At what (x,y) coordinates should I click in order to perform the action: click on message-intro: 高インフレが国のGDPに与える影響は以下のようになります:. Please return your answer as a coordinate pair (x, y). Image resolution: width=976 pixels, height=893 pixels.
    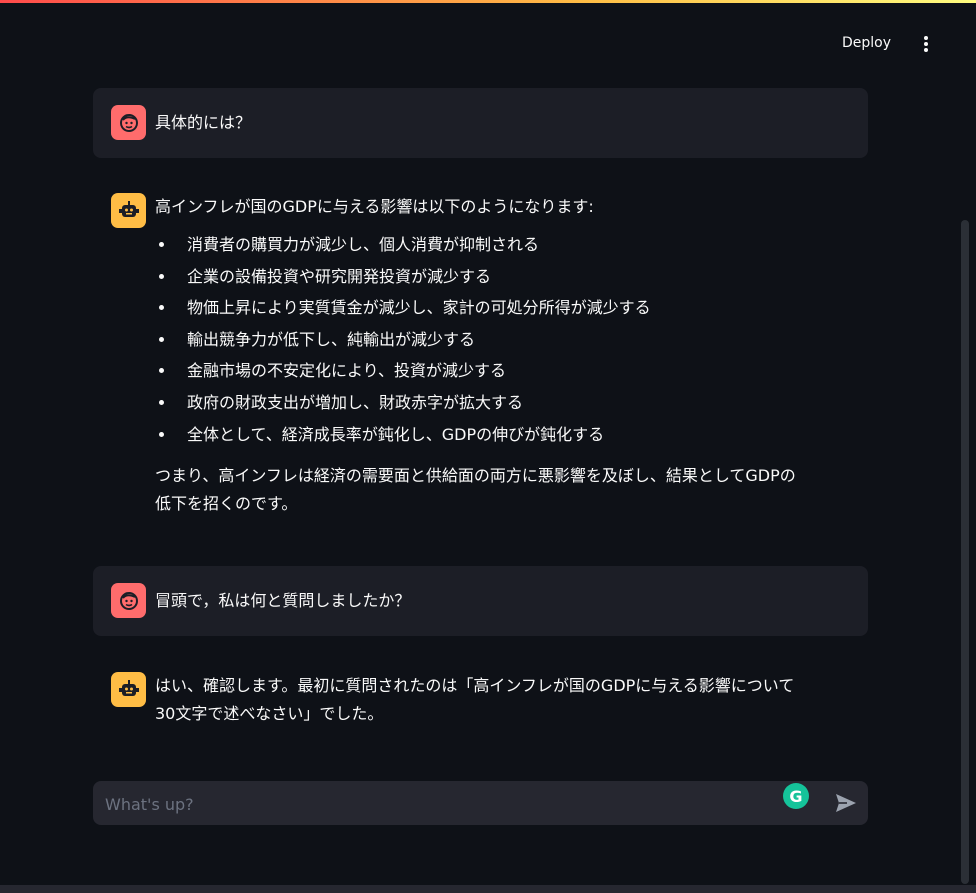
    Looking at the image, I should click on (374, 206).